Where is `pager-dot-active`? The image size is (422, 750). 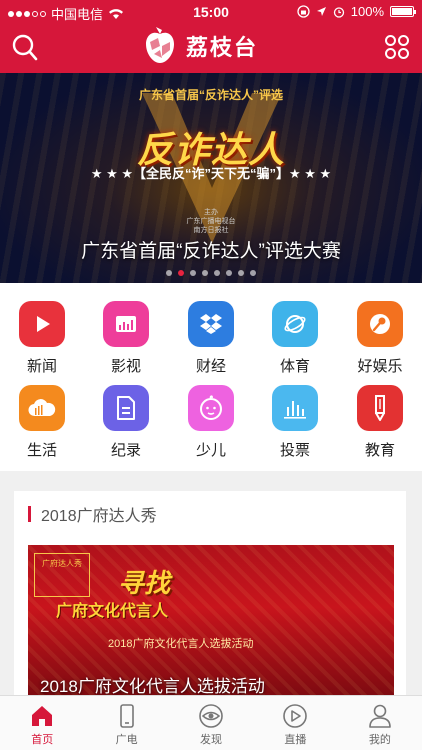
pager-dot-active is located at coordinates (181, 273).